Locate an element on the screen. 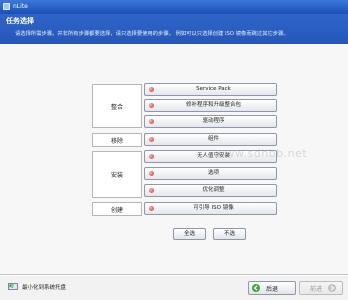 This screenshot has height=300, width=348. group-remove-label: 移除 is located at coordinates (116, 141).